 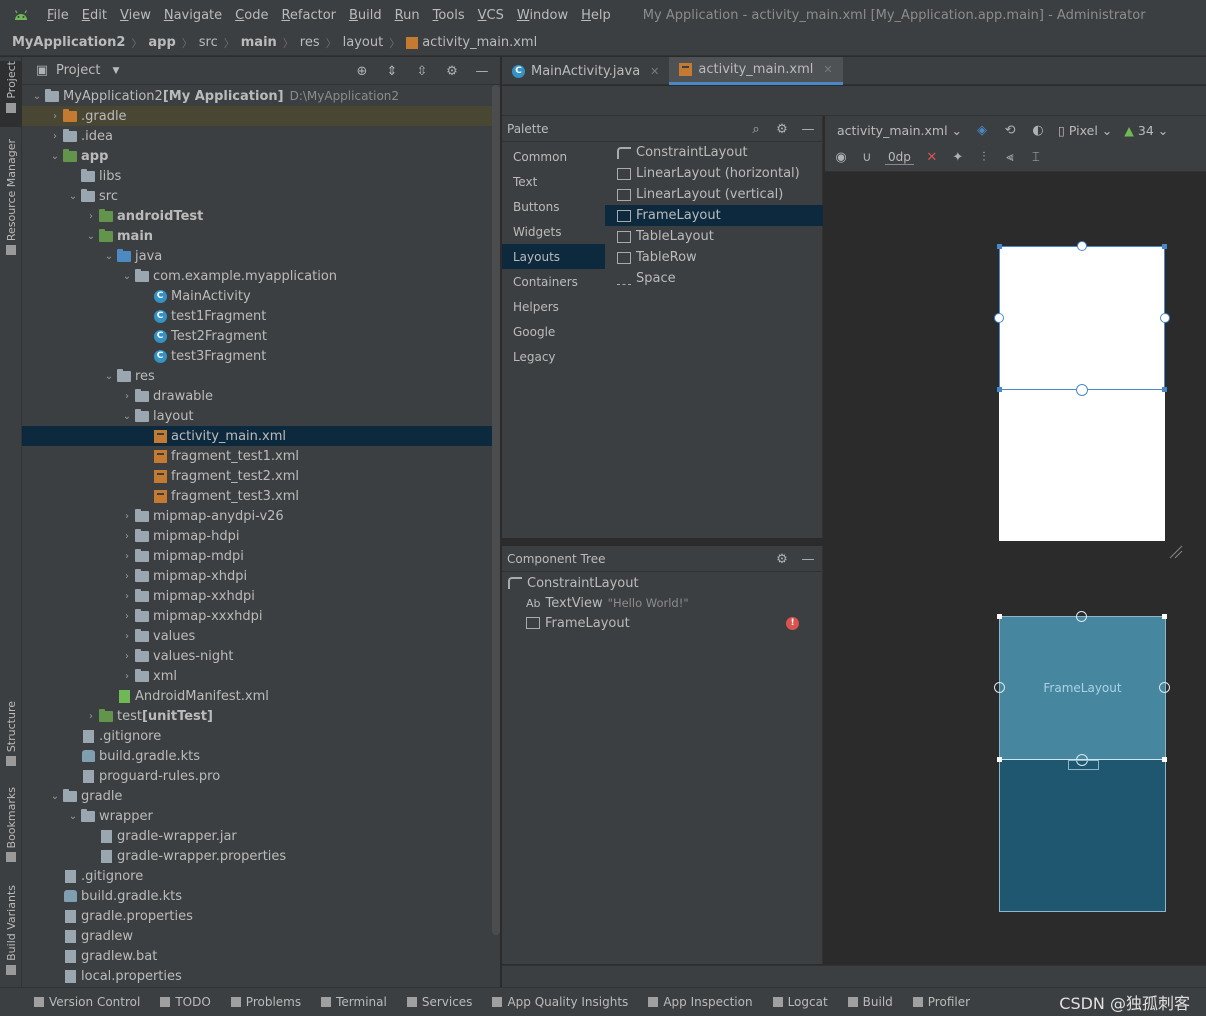 What do you see at coordinates (662, 623) in the screenshot?
I see `component-tree-item: FrameLayout!` at bounding box center [662, 623].